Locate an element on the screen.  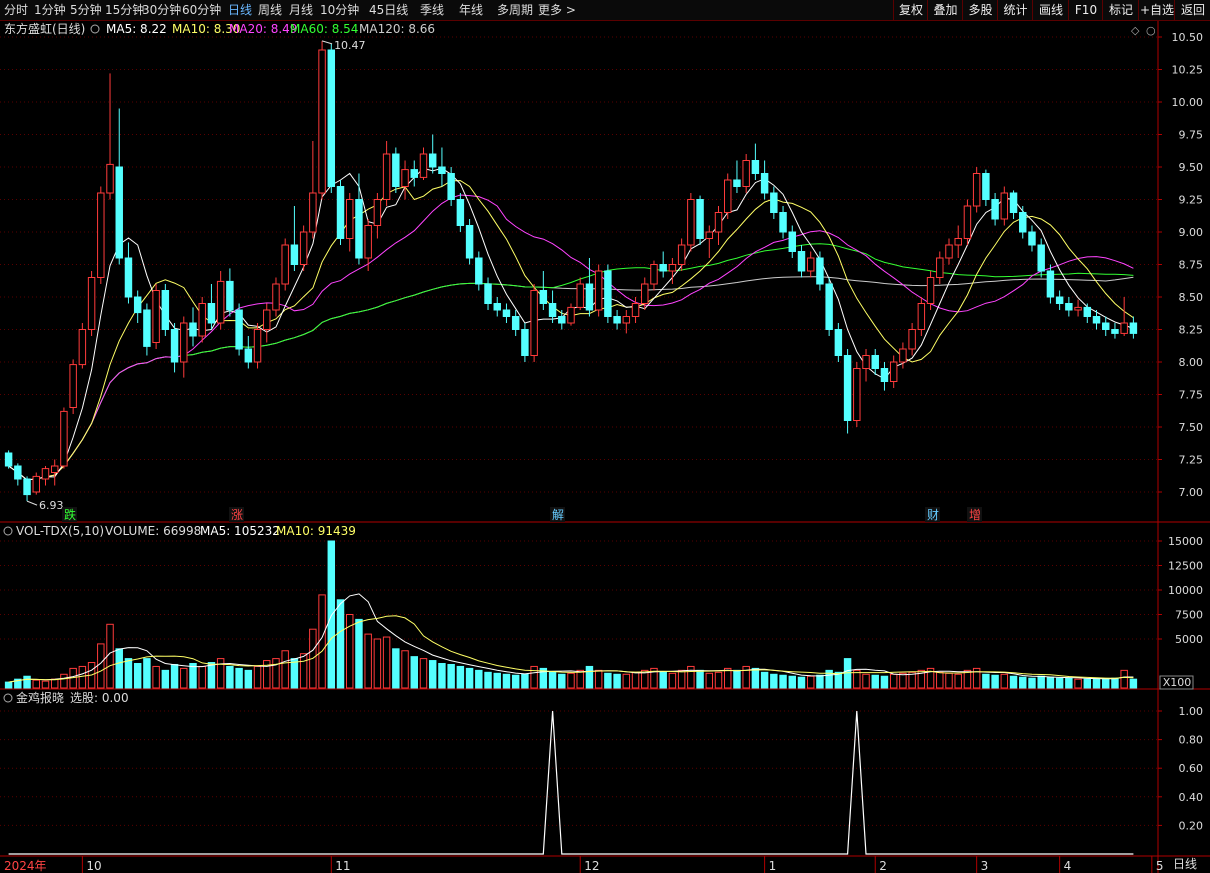
toolbar-button-7: +自选 is located at coordinates (1156, 10).